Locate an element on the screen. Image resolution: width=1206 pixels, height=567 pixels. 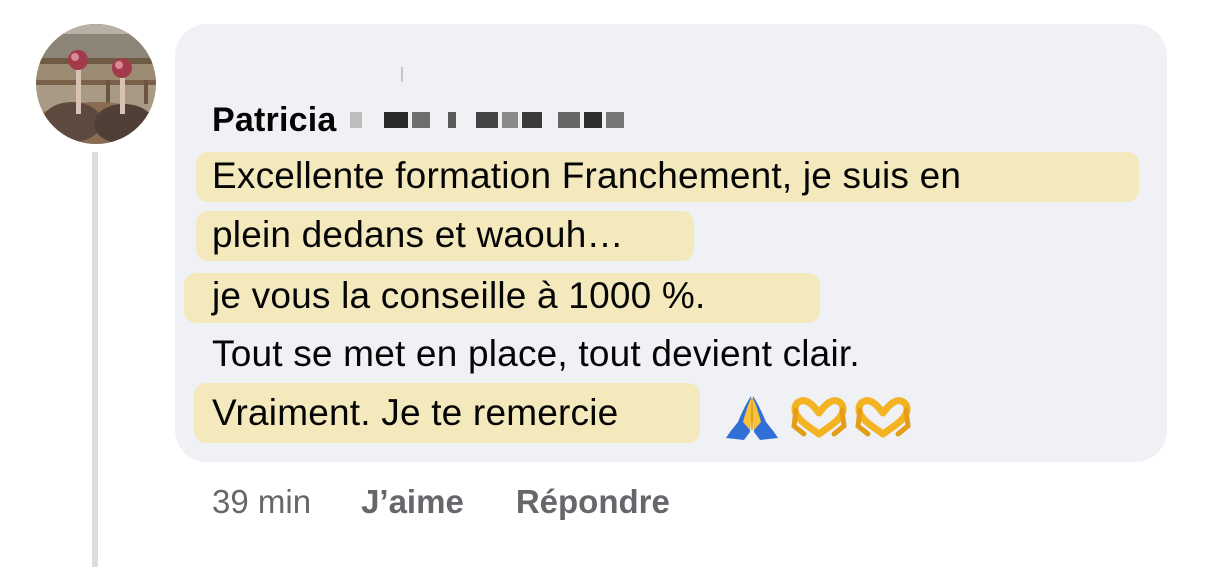
reply-button: Répondre is located at coordinates (593, 502).